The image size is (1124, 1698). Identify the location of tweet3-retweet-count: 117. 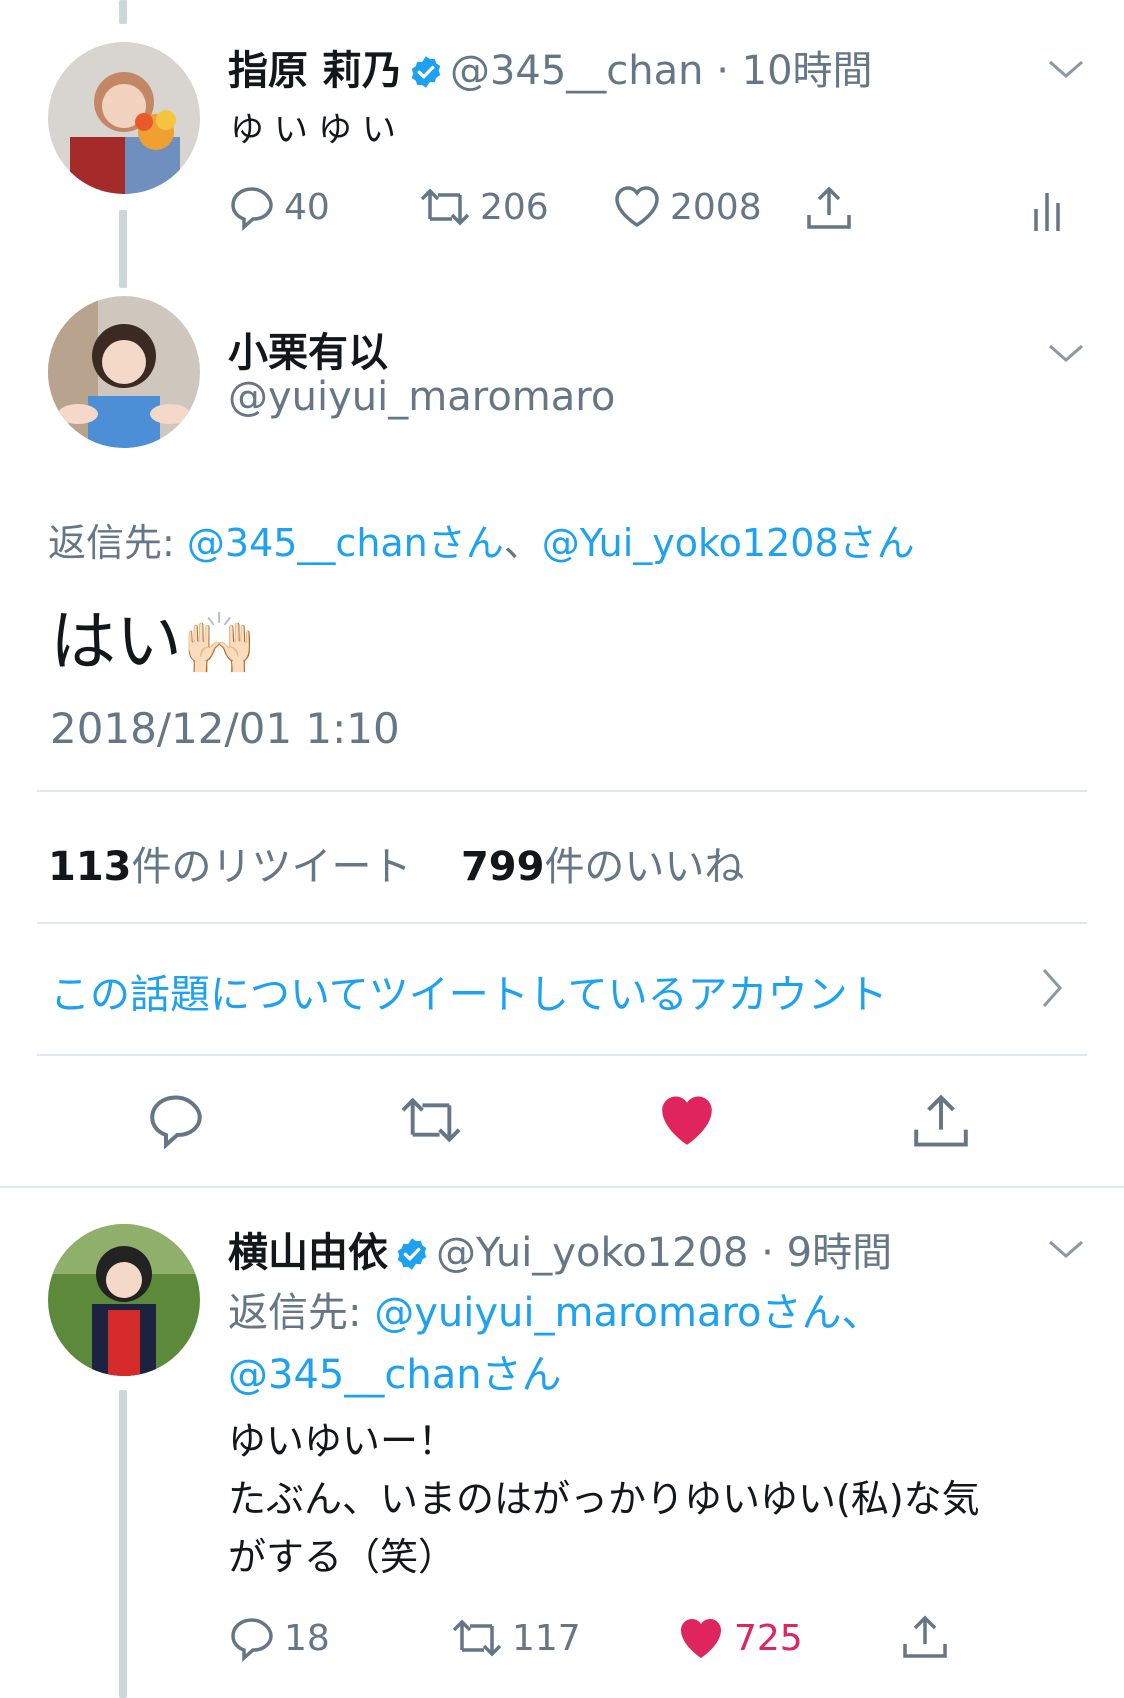
(546, 1638).